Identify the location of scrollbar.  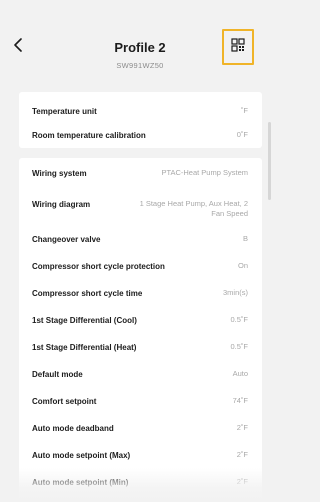
(269, 161).